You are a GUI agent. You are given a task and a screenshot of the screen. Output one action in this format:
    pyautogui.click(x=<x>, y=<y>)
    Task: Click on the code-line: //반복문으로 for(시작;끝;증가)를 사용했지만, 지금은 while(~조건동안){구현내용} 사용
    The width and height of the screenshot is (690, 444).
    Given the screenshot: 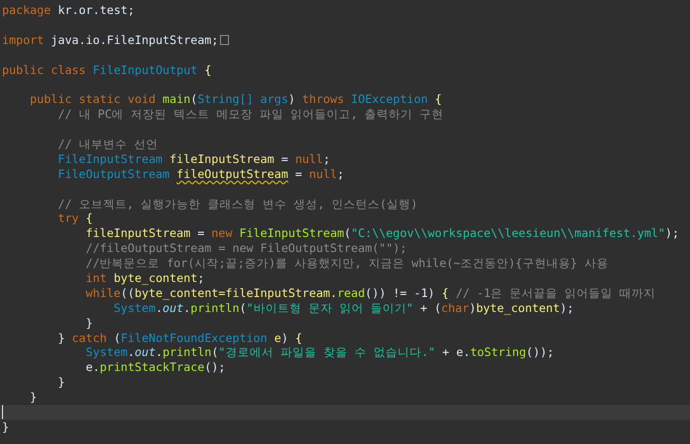 What is the action you would take?
    pyautogui.click(x=346, y=264)
    